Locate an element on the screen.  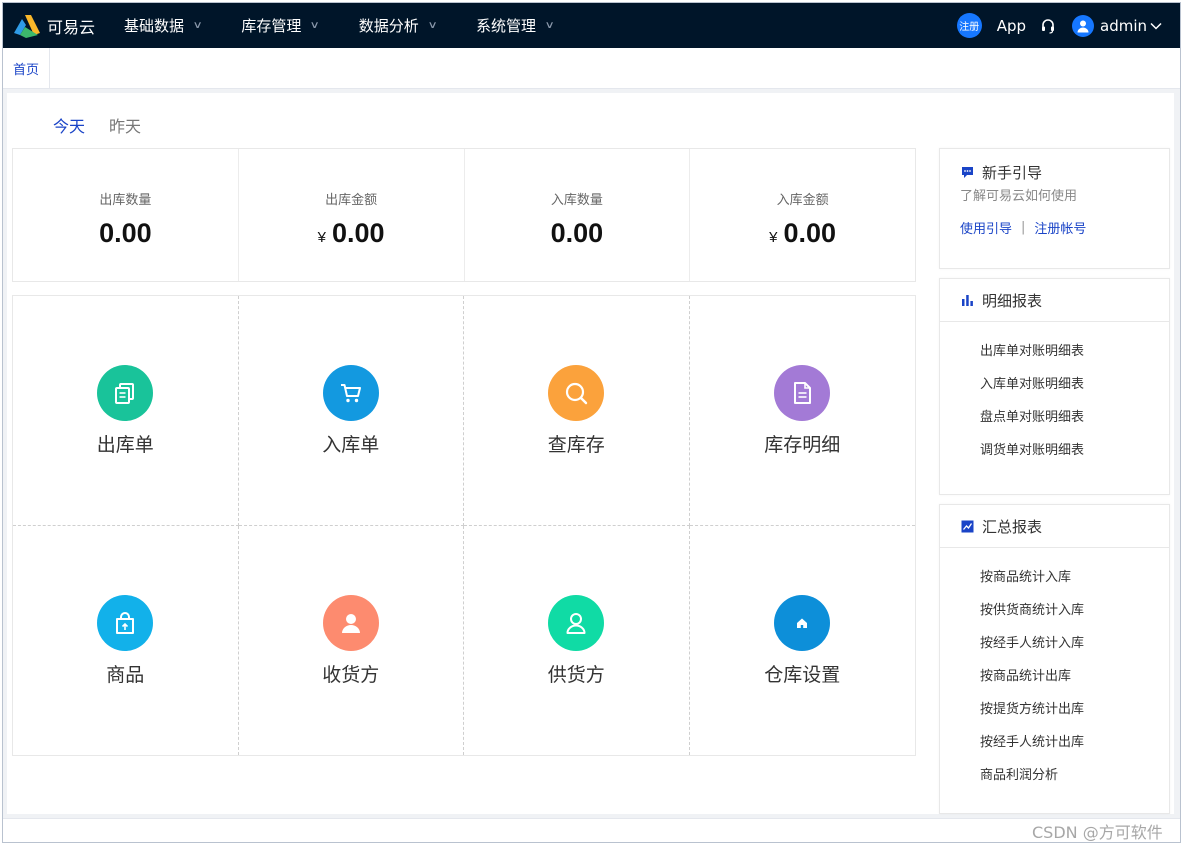
chat-icon is located at coordinates (967, 172).